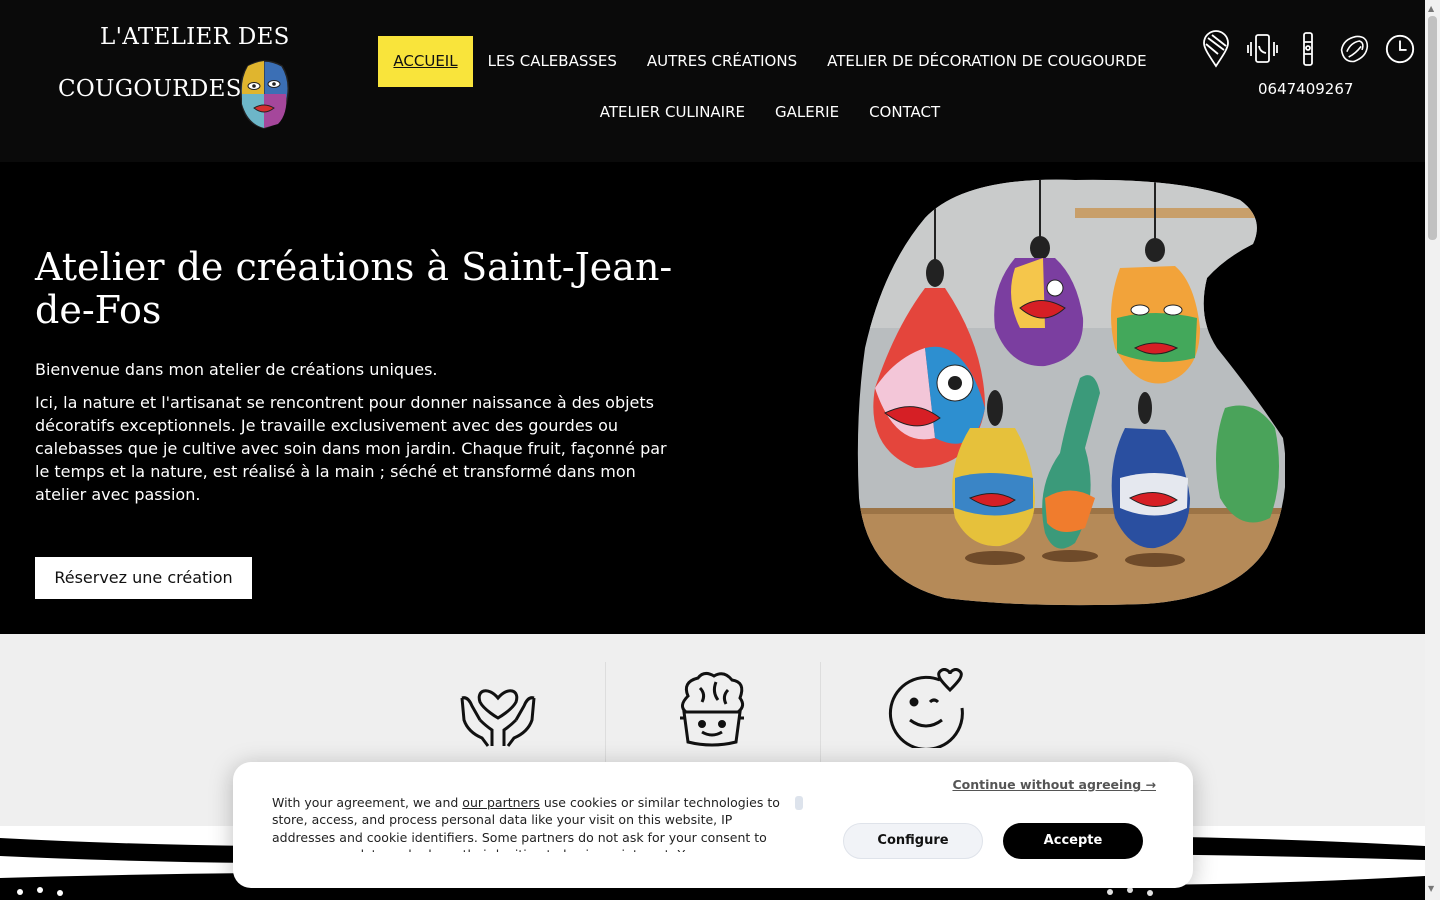 Image resolution: width=1440 pixels, height=900 pixels. I want to click on phone-number: 0647409267, so click(1305, 89).